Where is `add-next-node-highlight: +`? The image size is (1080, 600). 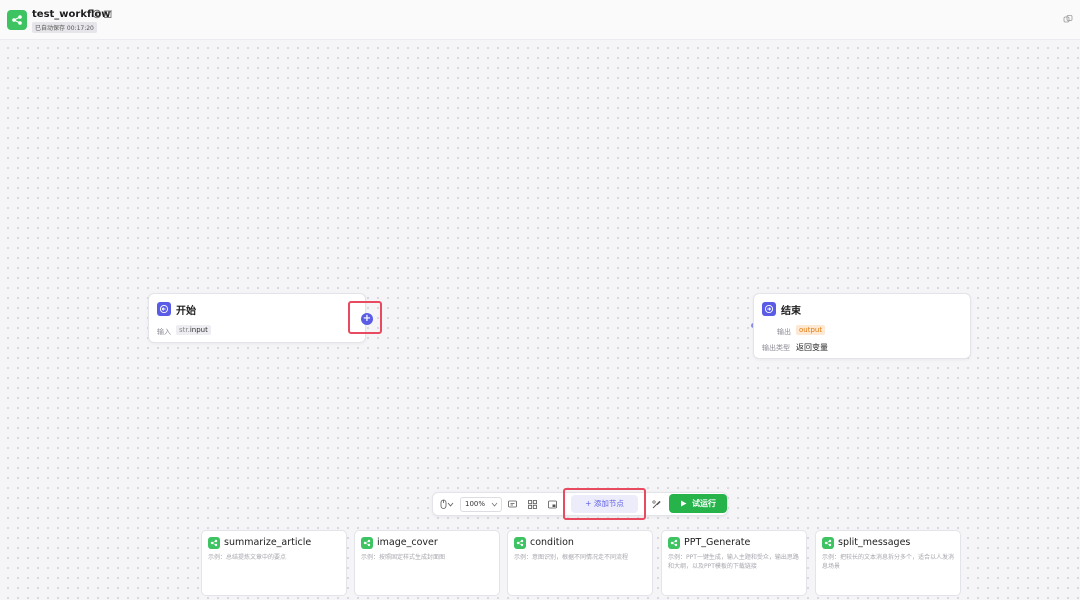
add-next-node-highlight: + is located at coordinates (365, 317).